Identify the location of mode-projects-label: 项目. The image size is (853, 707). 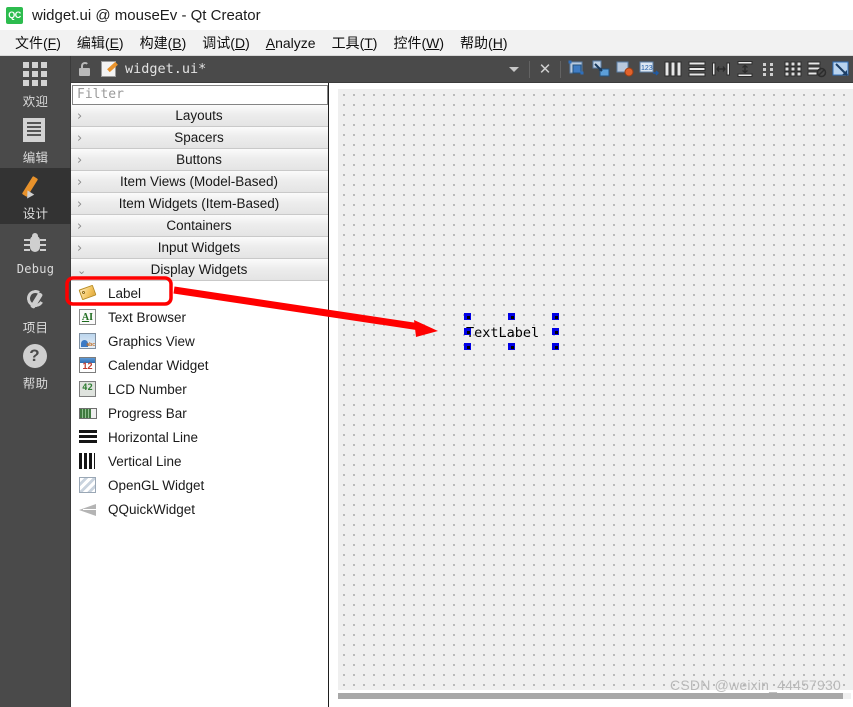
(35, 327).